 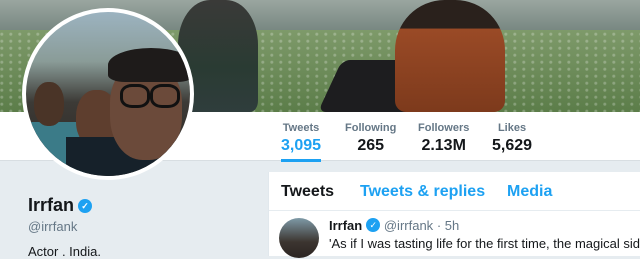 I want to click on profile-name-text: Irrfan, so click(x=51, y=205).